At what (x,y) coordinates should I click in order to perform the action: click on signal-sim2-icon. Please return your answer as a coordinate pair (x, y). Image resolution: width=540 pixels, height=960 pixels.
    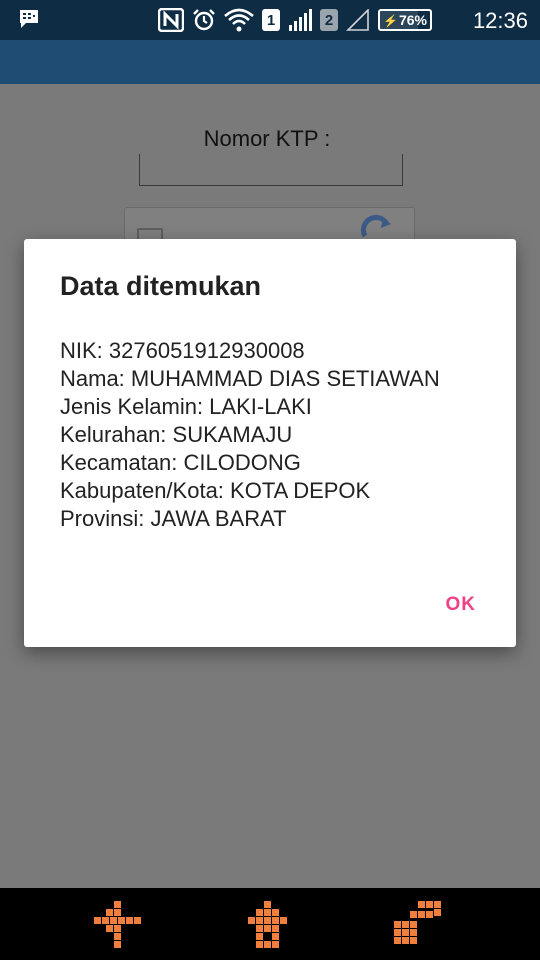
    Looking at the image, I should click on (357, 20).